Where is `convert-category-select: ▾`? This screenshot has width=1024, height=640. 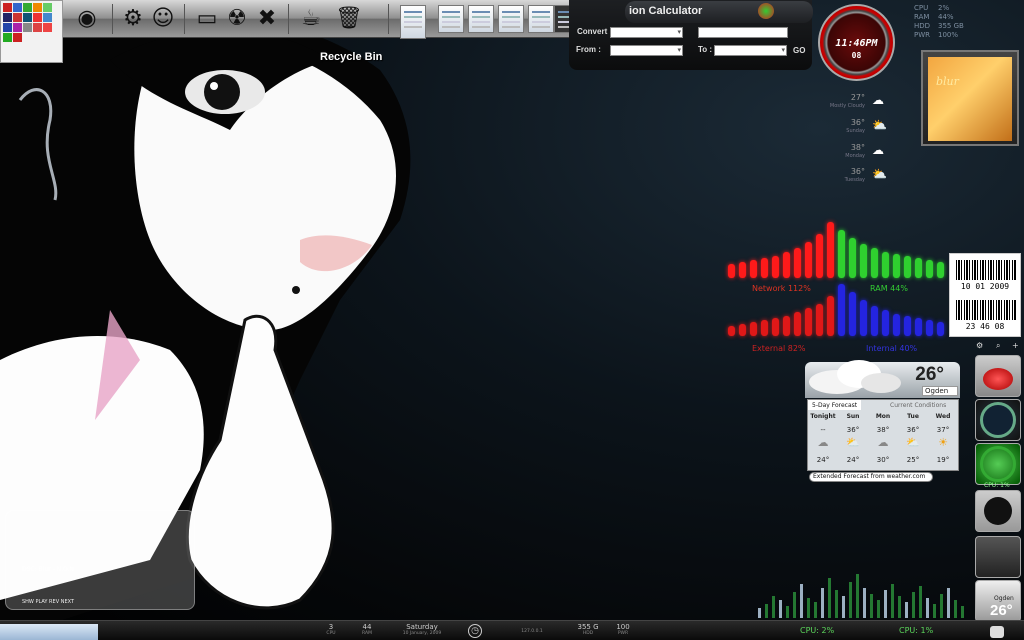 convert-category-select: ▾ is located at coordinates (646, 32).